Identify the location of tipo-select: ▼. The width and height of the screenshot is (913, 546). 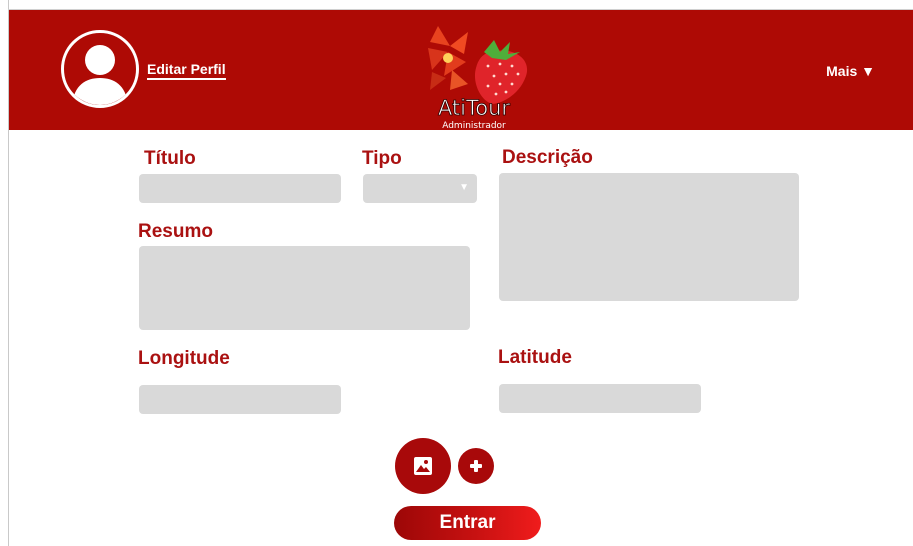
(420, 188).